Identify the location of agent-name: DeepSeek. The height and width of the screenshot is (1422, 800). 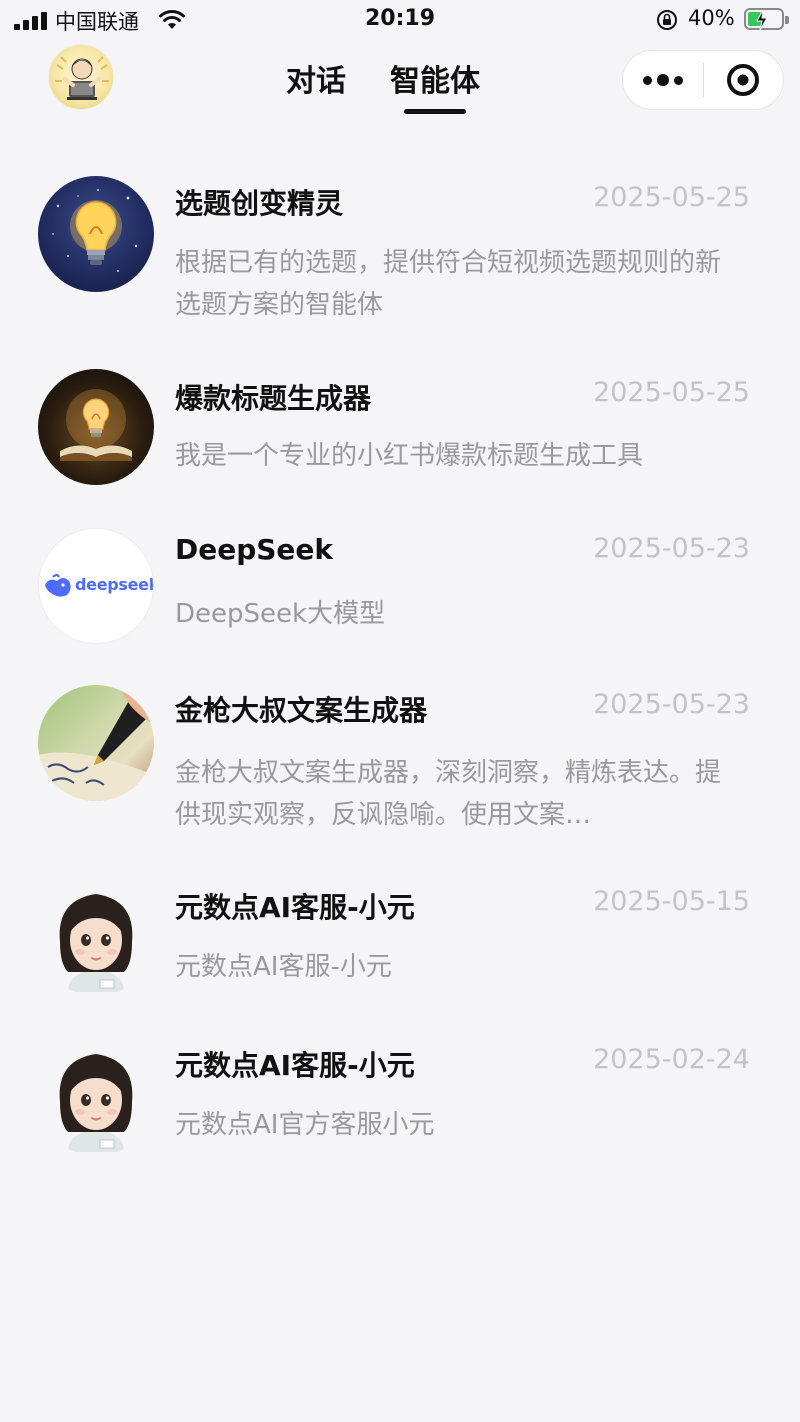
(254, 549).